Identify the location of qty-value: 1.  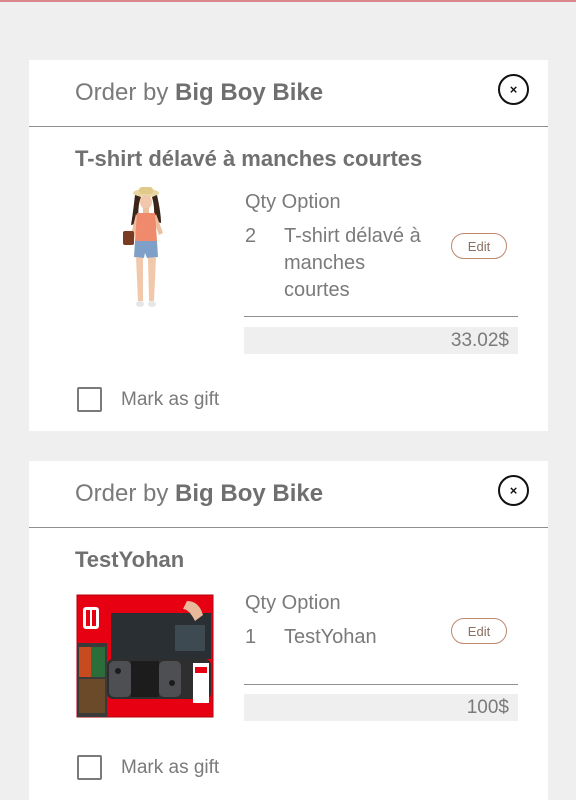
(251, 637).